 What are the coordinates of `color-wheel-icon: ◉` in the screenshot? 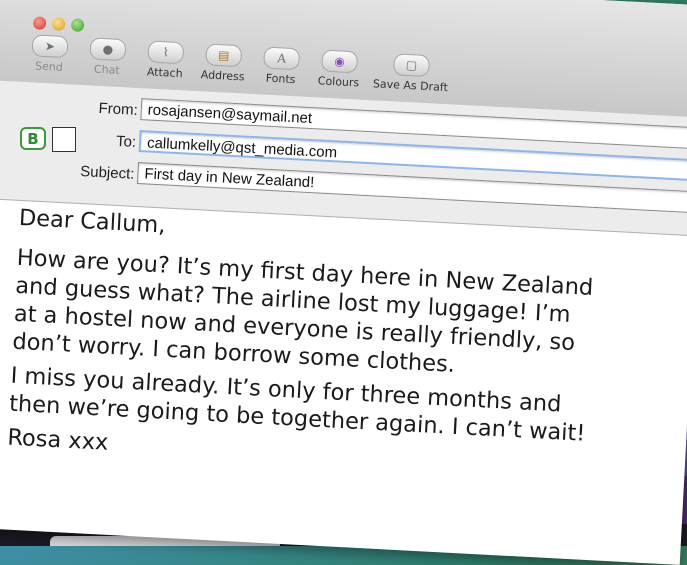 It's located at (340, 61).